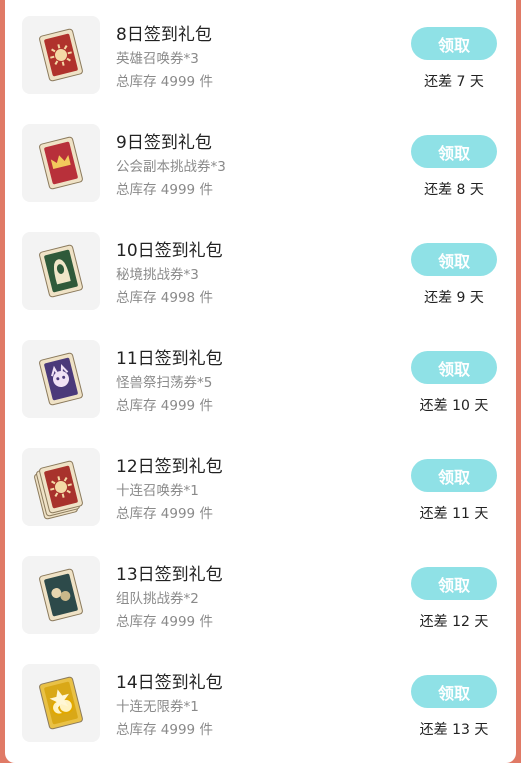 The image size is (521, 763). I want to click on gift-title: 13日签到礼包, so click(169, 575).